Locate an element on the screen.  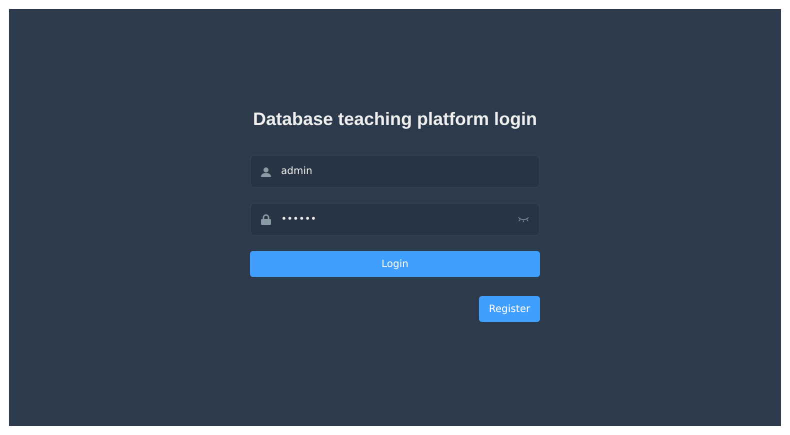
lock-icon is located at coordinates (266, 219).